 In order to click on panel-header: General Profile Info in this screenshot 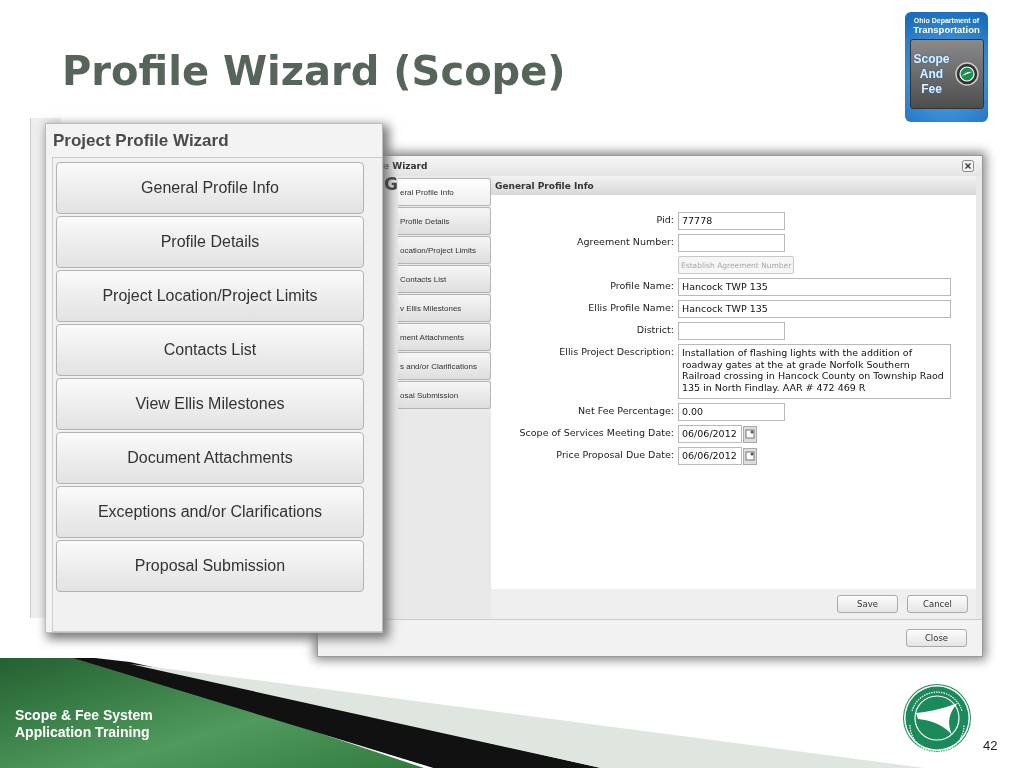, I will do `click(733, 186)`.